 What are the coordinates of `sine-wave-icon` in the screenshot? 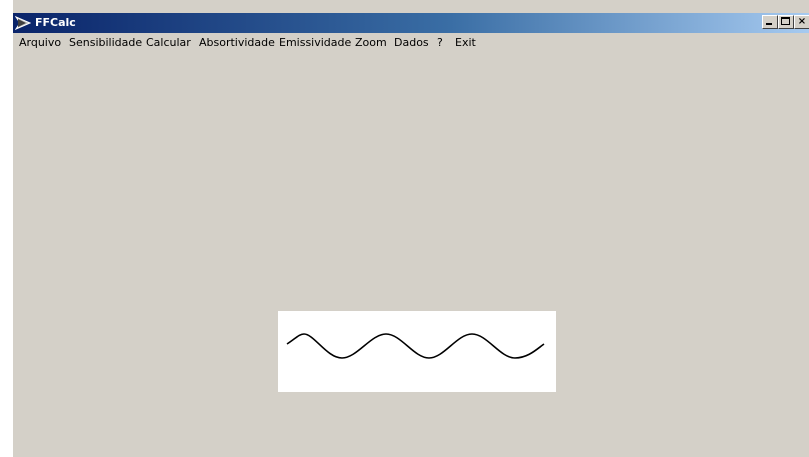 It's located at (415, 346).